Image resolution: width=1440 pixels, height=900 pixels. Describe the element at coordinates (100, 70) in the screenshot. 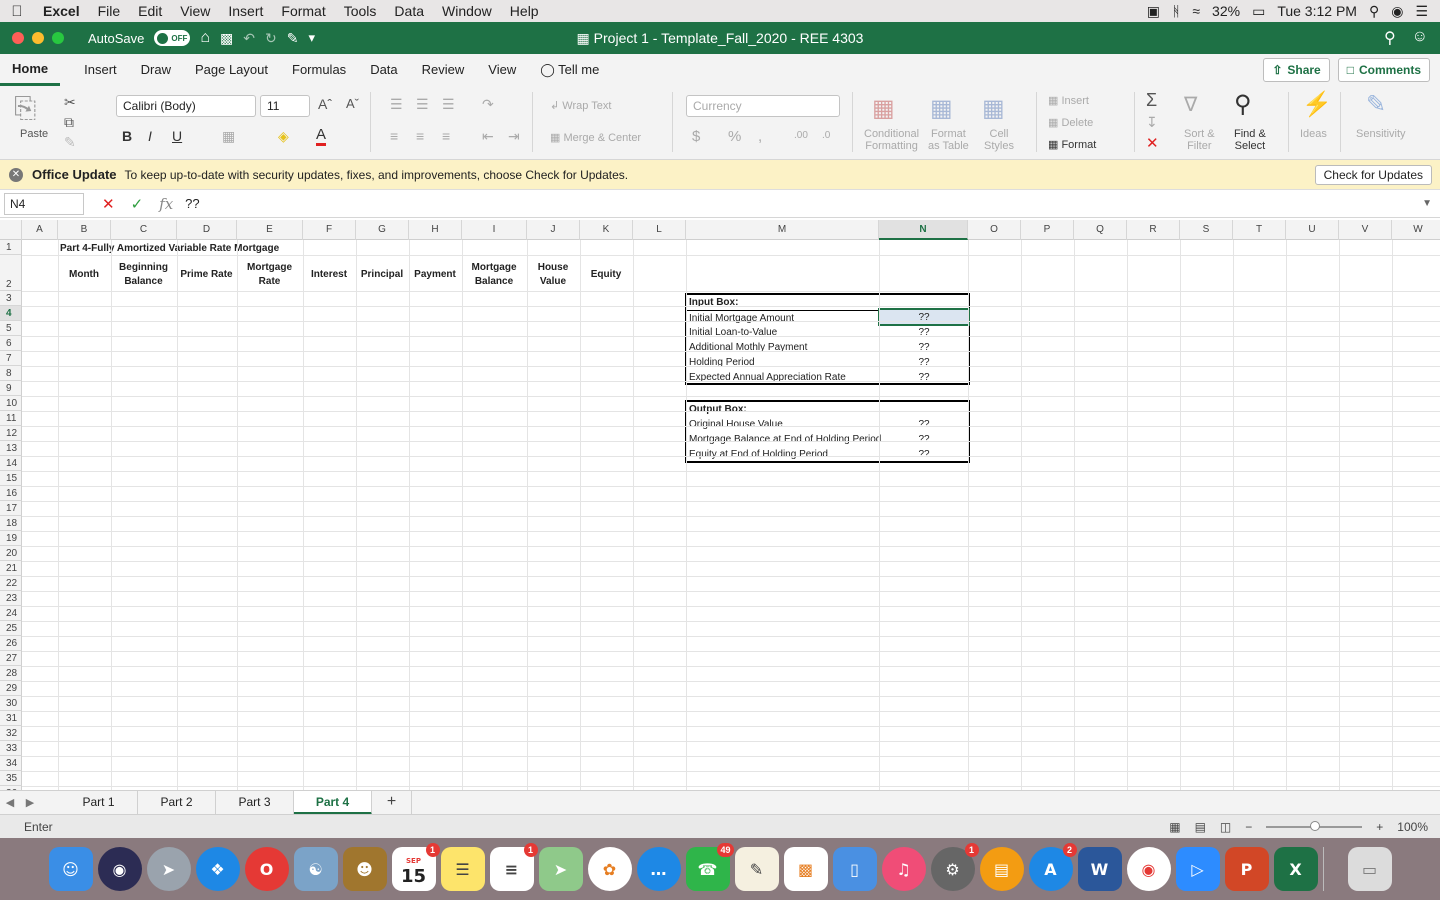

I see `tab-insert: Insert` at that location.